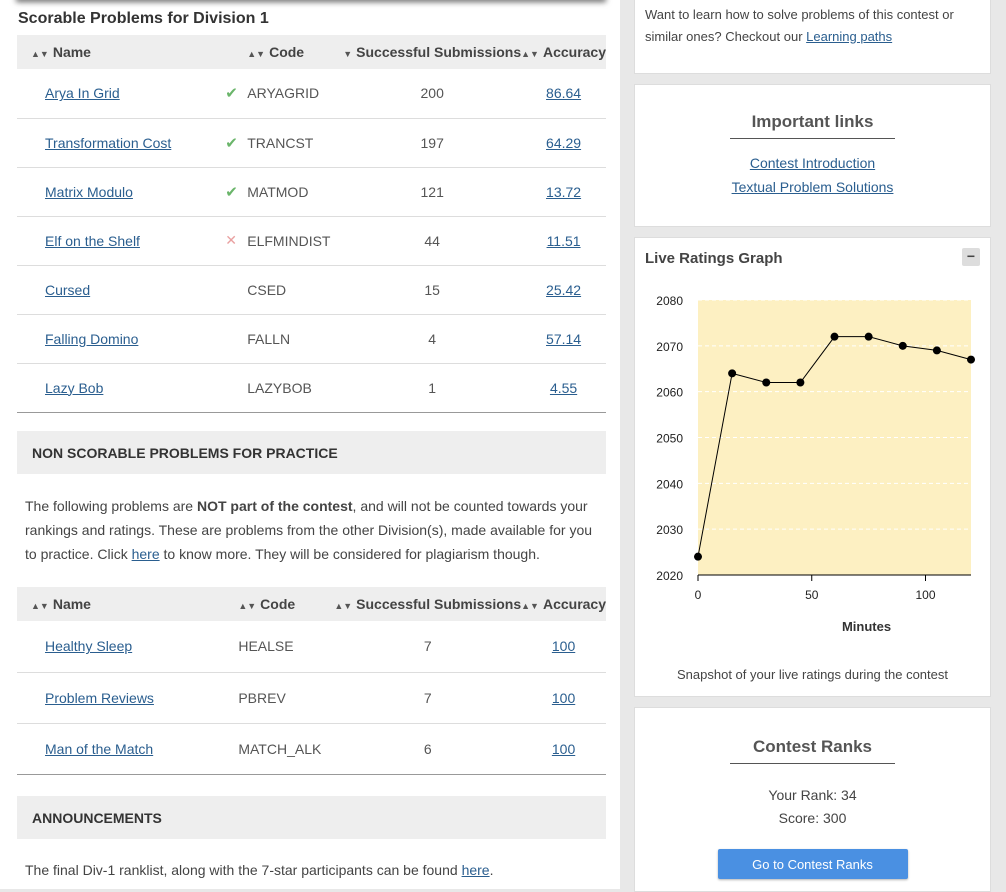 This screenshot has width=1006, height=892. What do you see at coordinates (714, 258) in the screenshot?
I see `ratings-graph-title: Live Ratings Graph` at bounding box center [714, 258].